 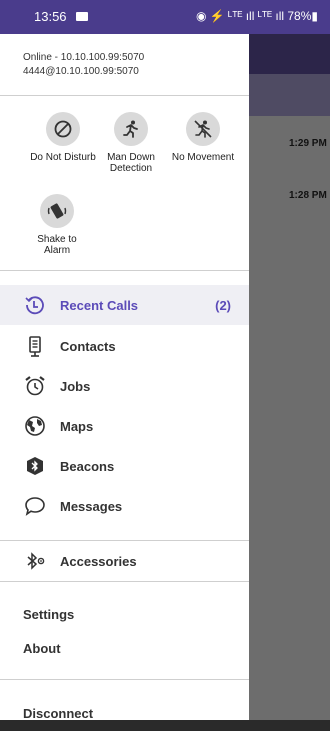 I want to click on status-indicators: ◉ ⚡ ᴸᵀᴱ ıll ᴸᵀᴱ ıll 78%▮, so click(x=256, y=16).